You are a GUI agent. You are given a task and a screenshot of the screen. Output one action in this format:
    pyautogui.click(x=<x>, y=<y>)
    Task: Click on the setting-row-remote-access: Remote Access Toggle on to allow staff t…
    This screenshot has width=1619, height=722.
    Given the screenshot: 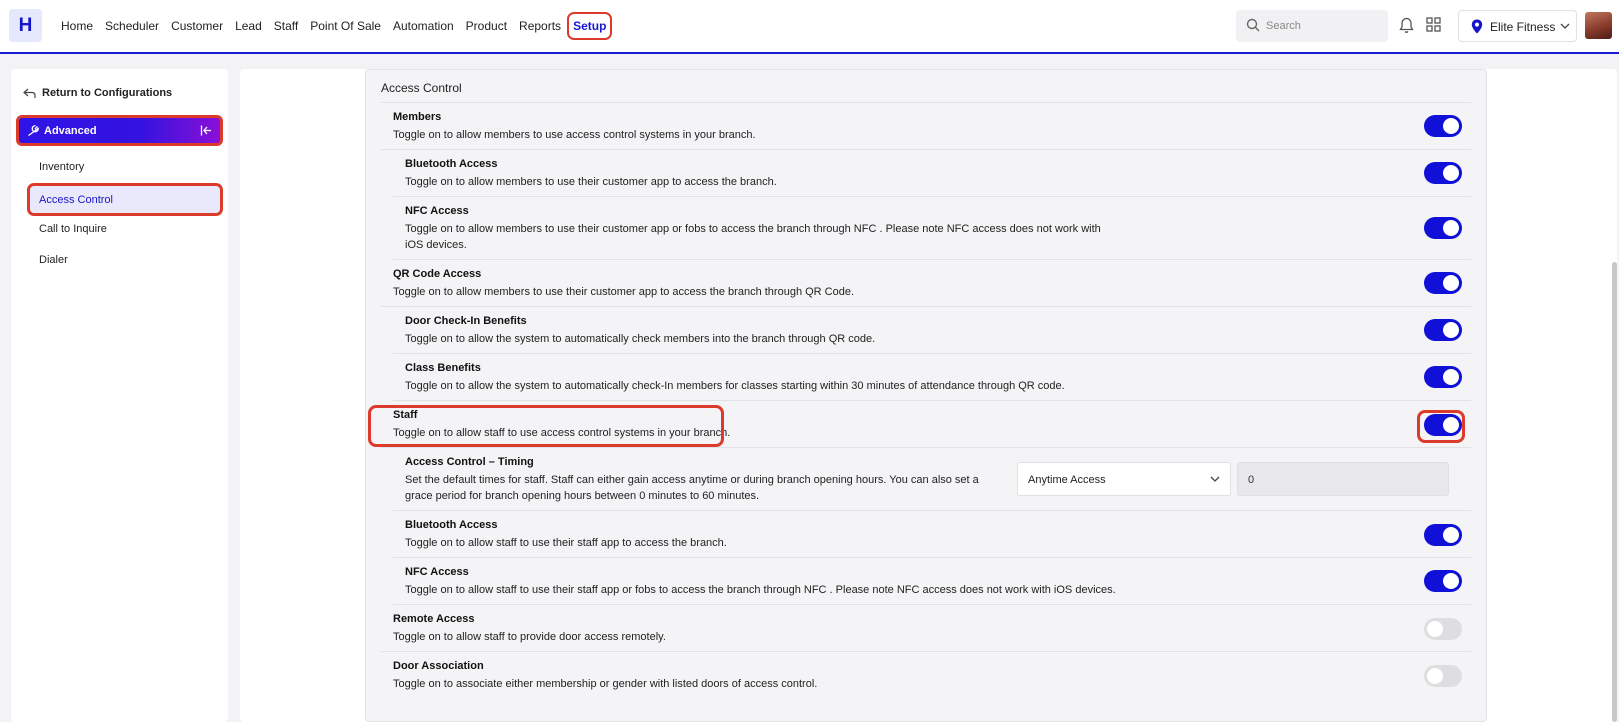 What is the action you would take?
    pyautogui.click(x=926, y=628)
    